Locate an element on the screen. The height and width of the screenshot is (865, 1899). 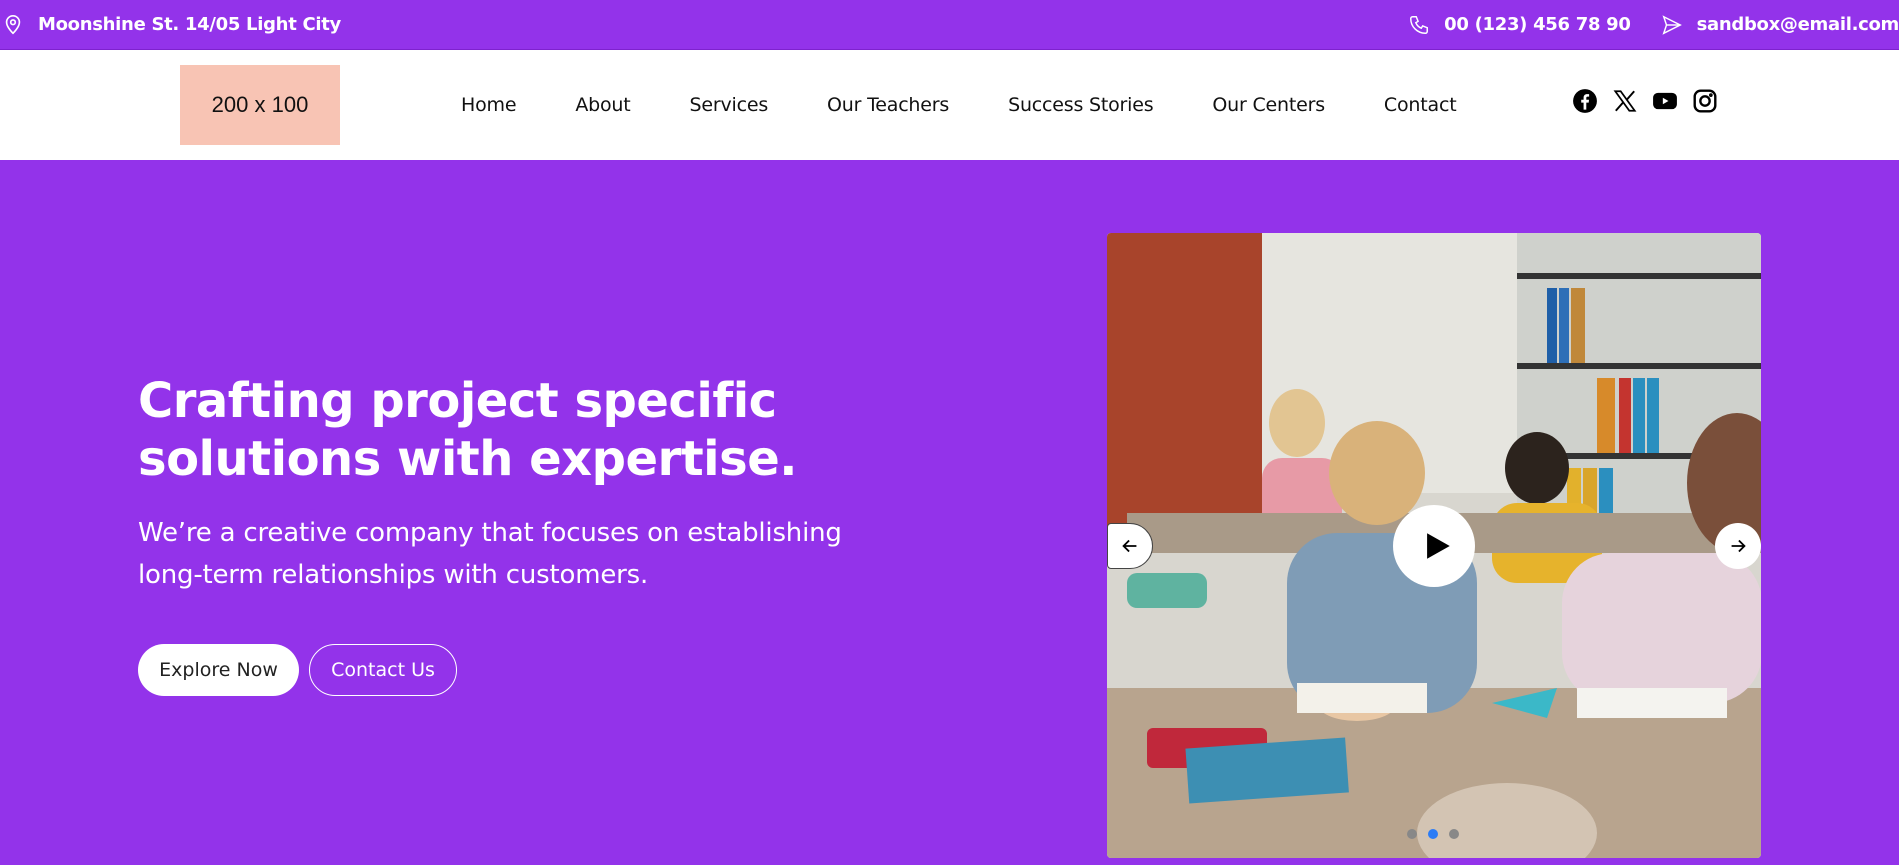
slider-next-button is located at coordinates (1738, 546).